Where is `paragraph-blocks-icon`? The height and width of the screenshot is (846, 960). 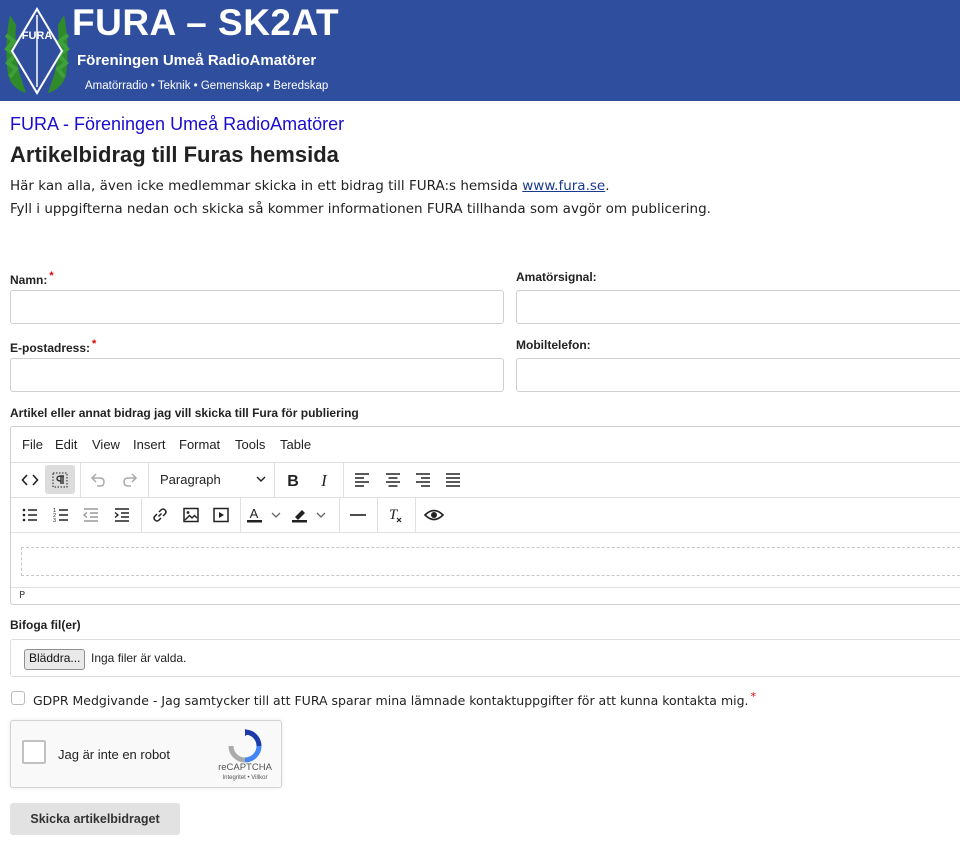
paragraph-blocks-icon is located at coordinates (60, 479).